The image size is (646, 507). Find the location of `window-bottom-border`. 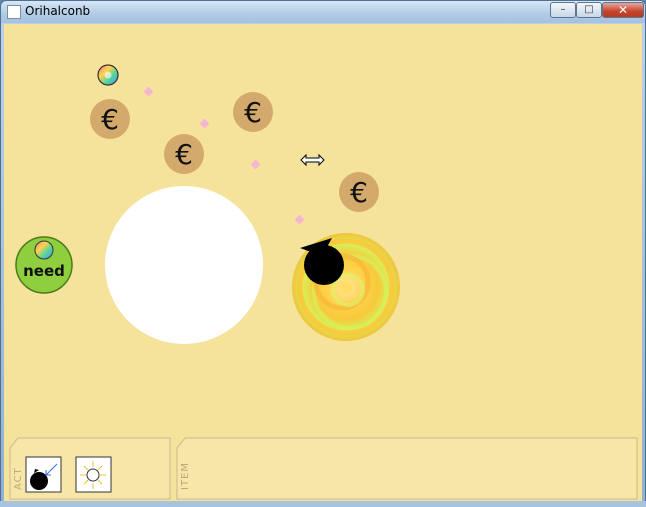

window-bottom-border is located at coordinates (323, 504).